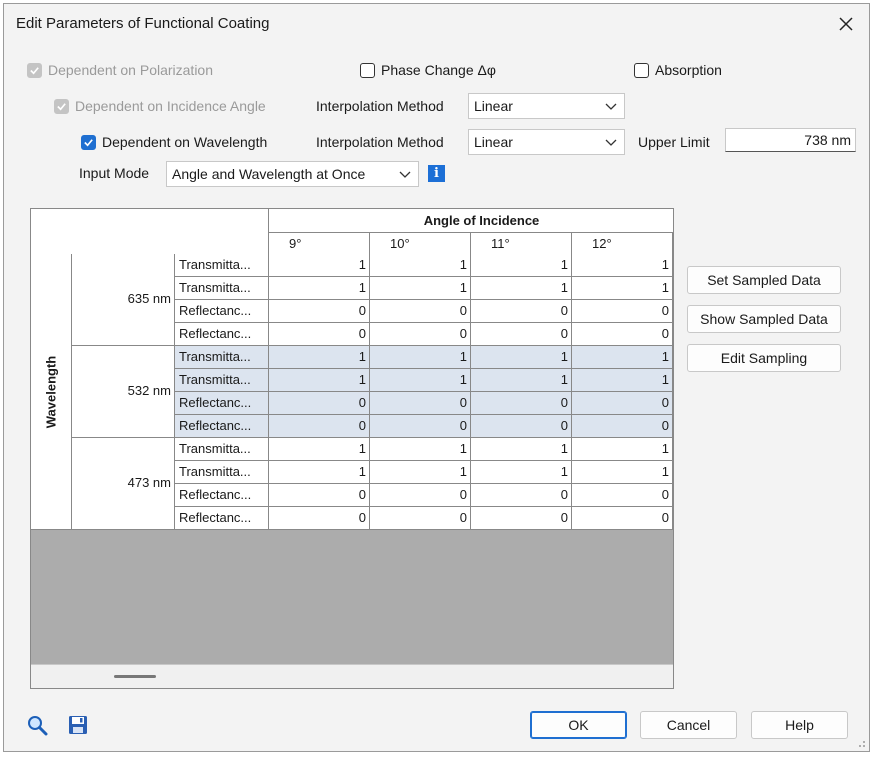  Describe the element at coordinates (123, 392) in the screenshot. I see `wavelength-row-header: 532 nm` at that location.